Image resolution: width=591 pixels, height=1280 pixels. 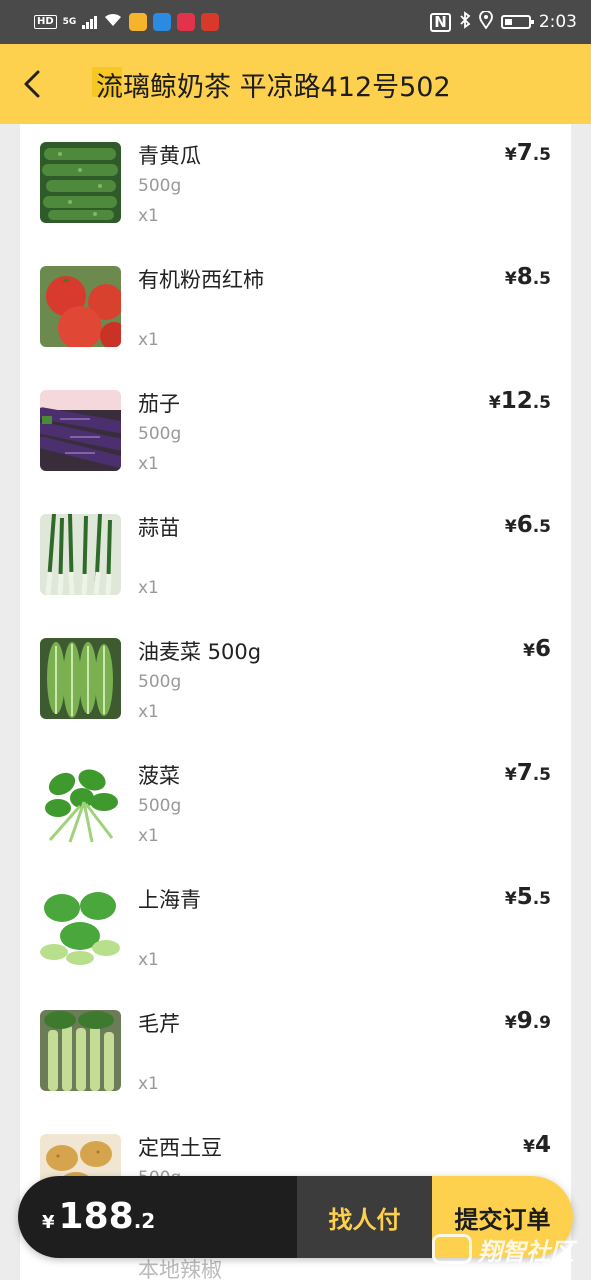 I want to click on order-item: 菠菜 500g x1 ¥7.5, so click(x=295, y=806).